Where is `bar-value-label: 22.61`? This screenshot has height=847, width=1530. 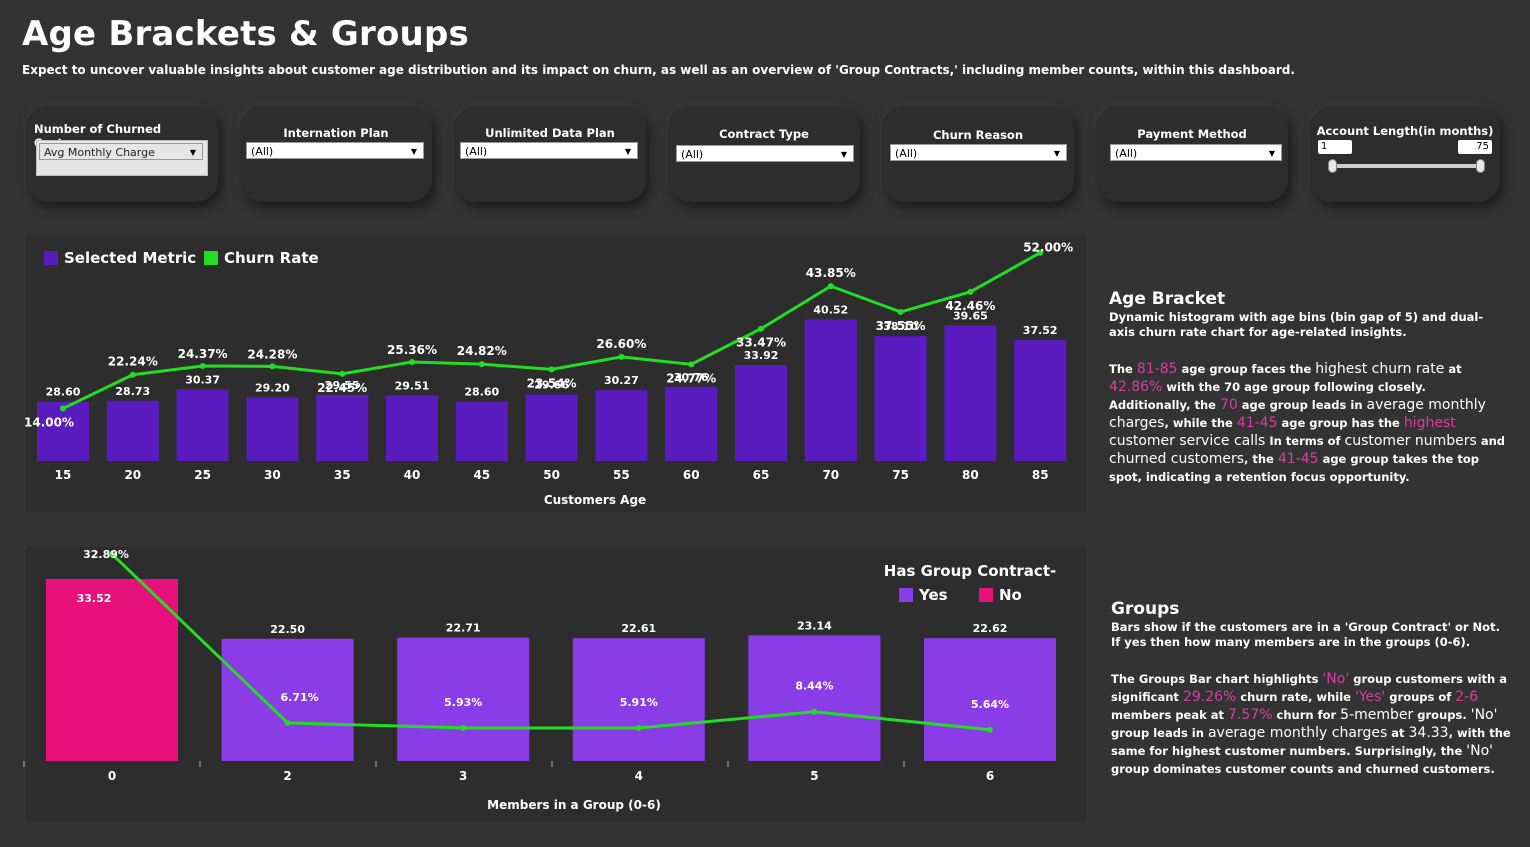 bar-value-label: 22.61 is located at coordinates (638, 628).